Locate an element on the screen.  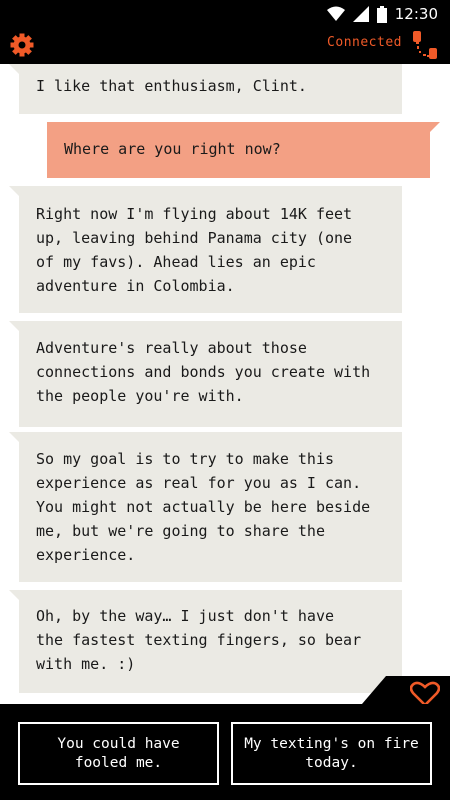
reply-option-button: My texting's on fire today. is located at coordinates (331, 753).